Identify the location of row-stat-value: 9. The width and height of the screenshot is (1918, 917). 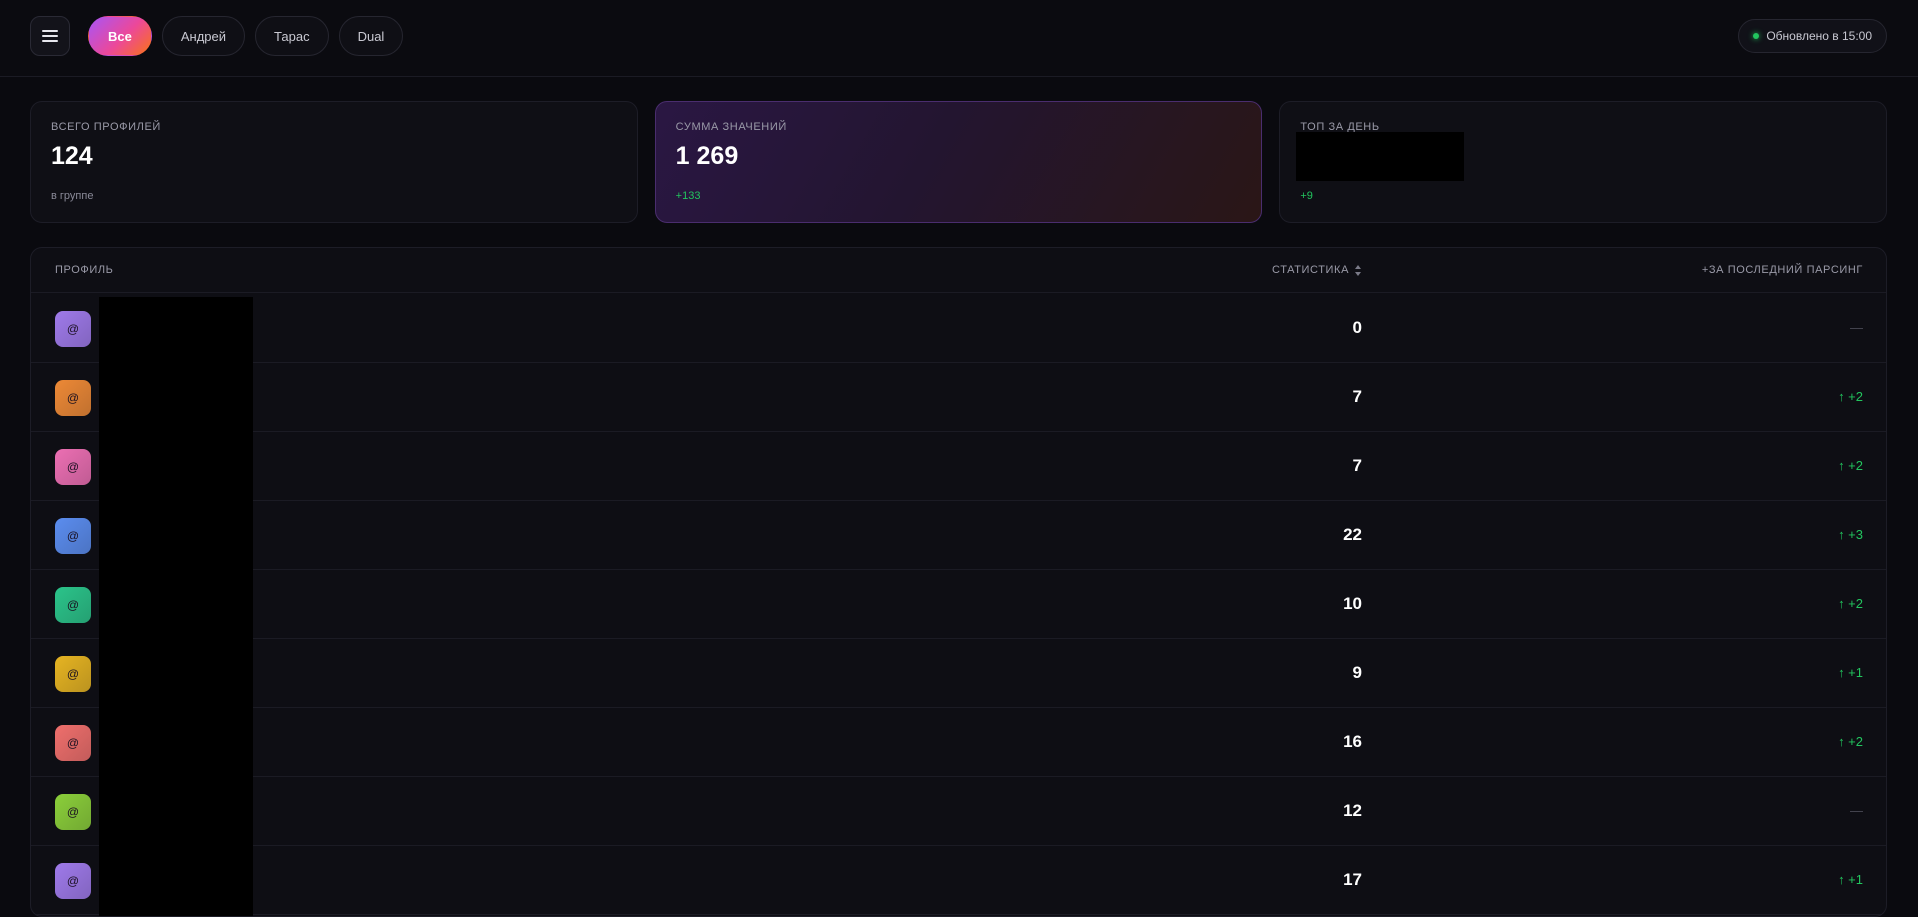
(1357, 672).